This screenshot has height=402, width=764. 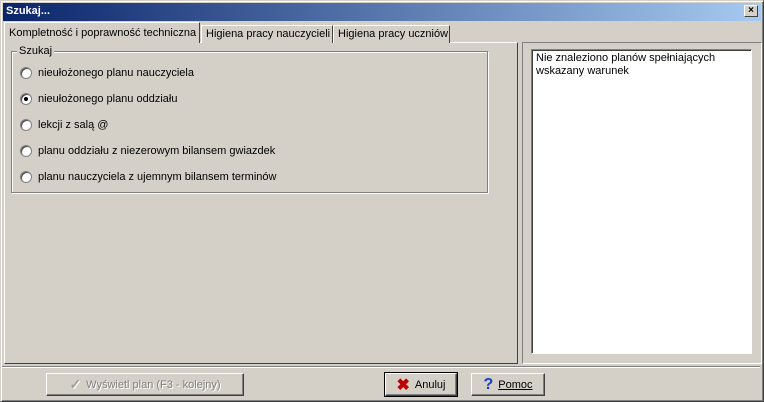 I want to click on radio-unarranged-class-plan: nieułożonego planu oddziału, so click(x=98, y=99).